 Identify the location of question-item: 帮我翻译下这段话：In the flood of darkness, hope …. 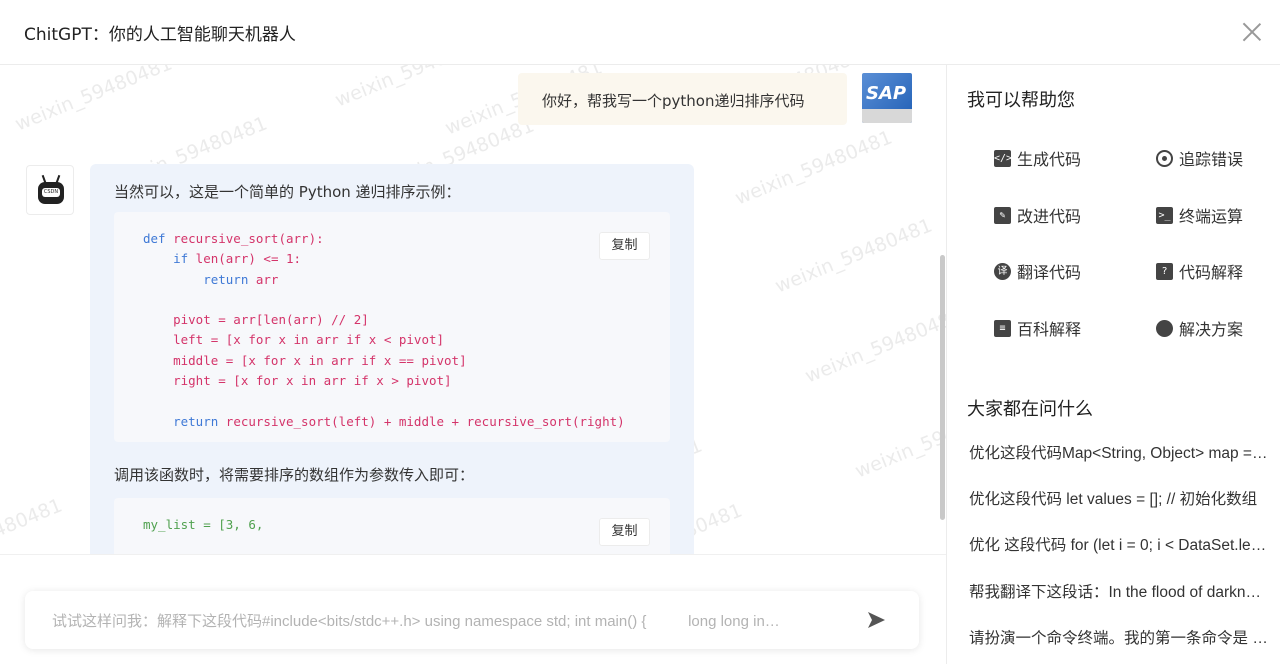
(1119, 591).